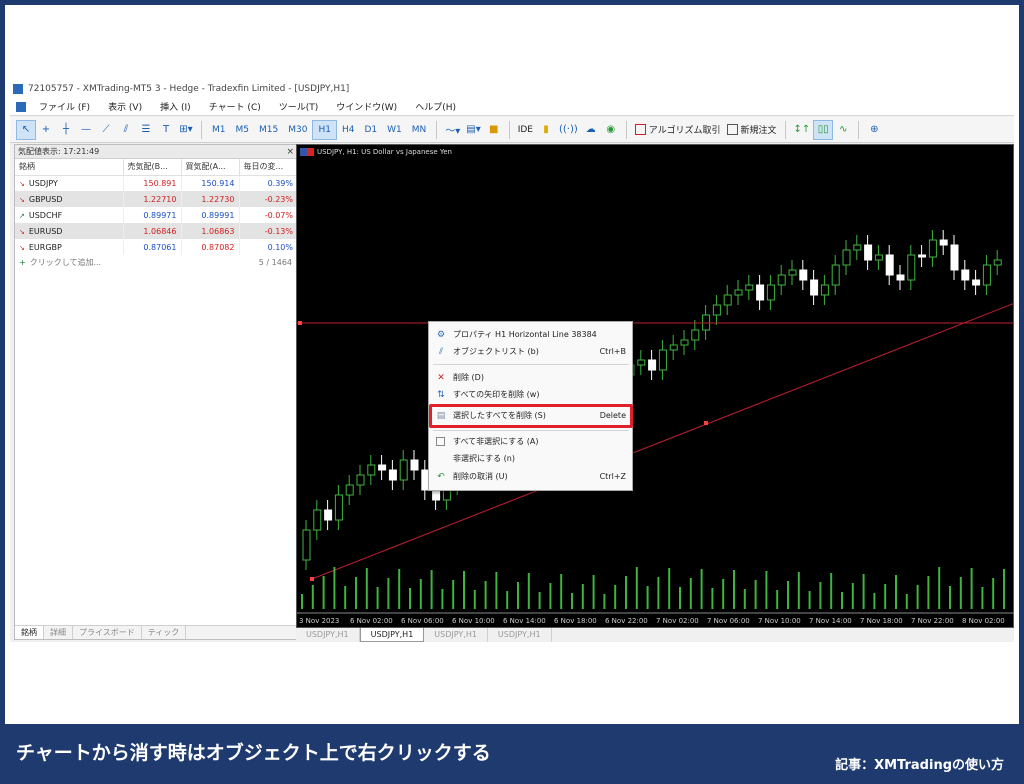 The image size is (1024, 784). I want to click on table-row: ↘ GBPUSD 1.22710 1.22730 -0.23%, so click(156, 199).